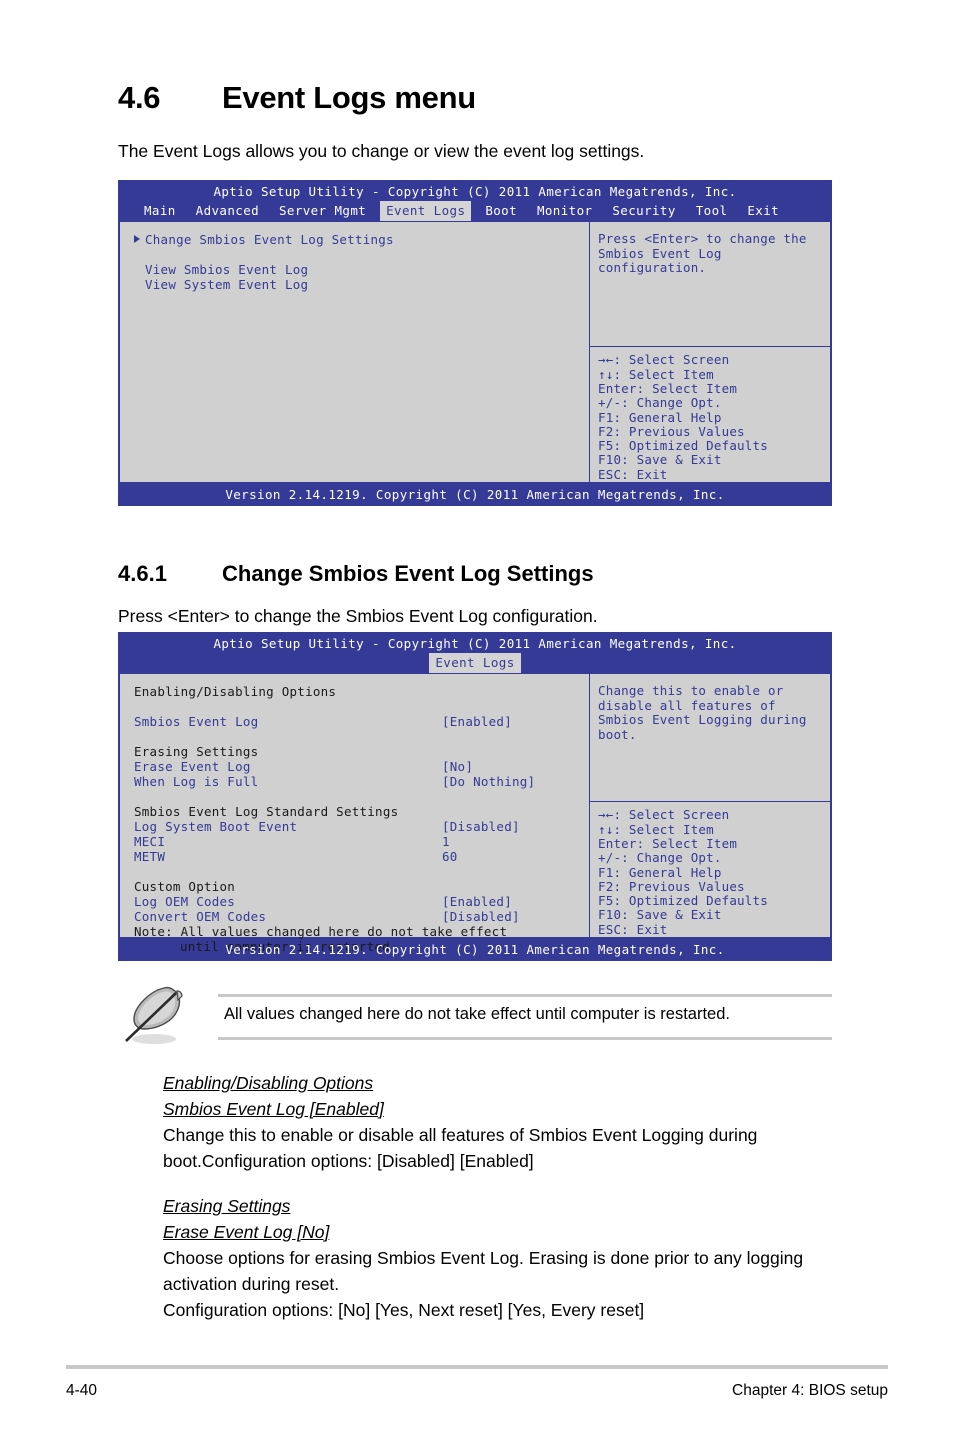 The width and height of the screenshot is (954, 1438). I want to click on setting-label: Log System Boot Event, so click(216, 826).